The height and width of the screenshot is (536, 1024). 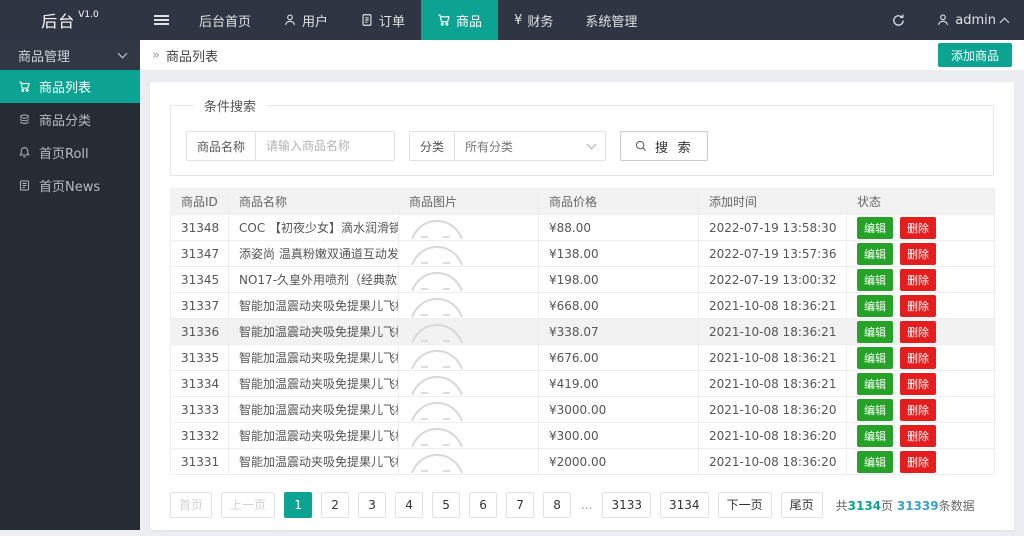 What do you see at coordinates (199, 409) in the screenshot?
I see `cell-product-id: 31333` at bounding box center [199, 409].